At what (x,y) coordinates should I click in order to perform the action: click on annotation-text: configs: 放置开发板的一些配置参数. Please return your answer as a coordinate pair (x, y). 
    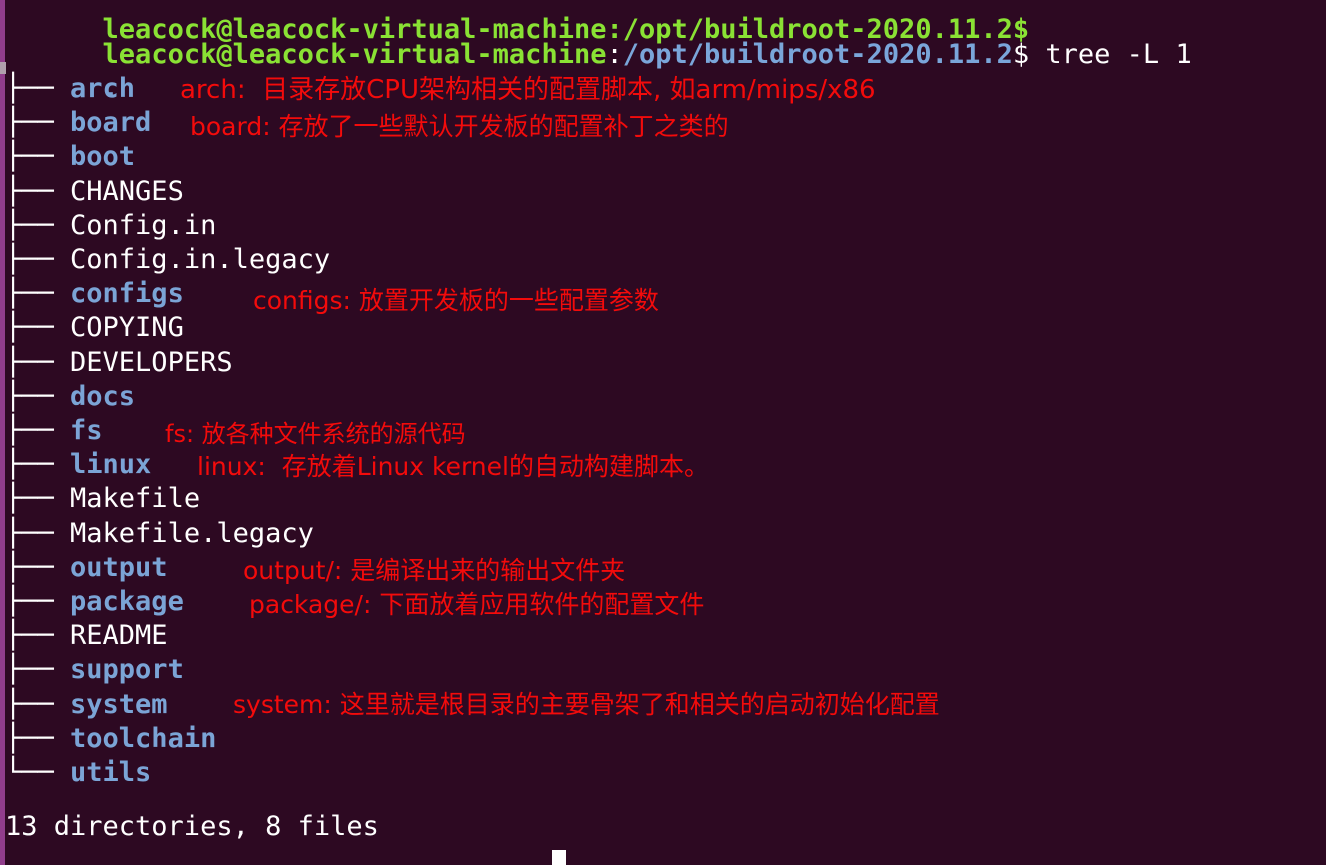
    Looking at the image, I should click on (456, 300).